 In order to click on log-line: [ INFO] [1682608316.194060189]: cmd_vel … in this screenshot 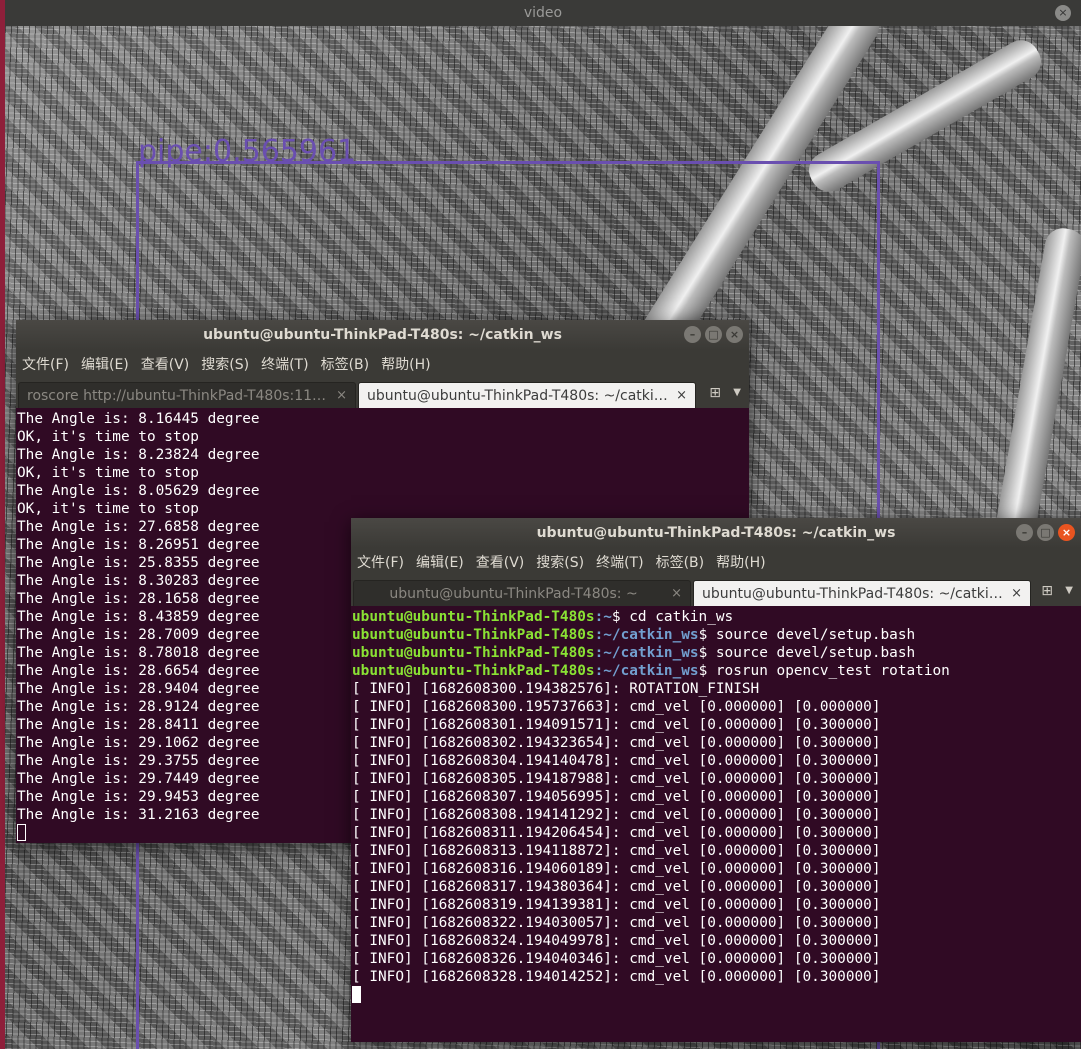, I will do `click(616, 869)`.